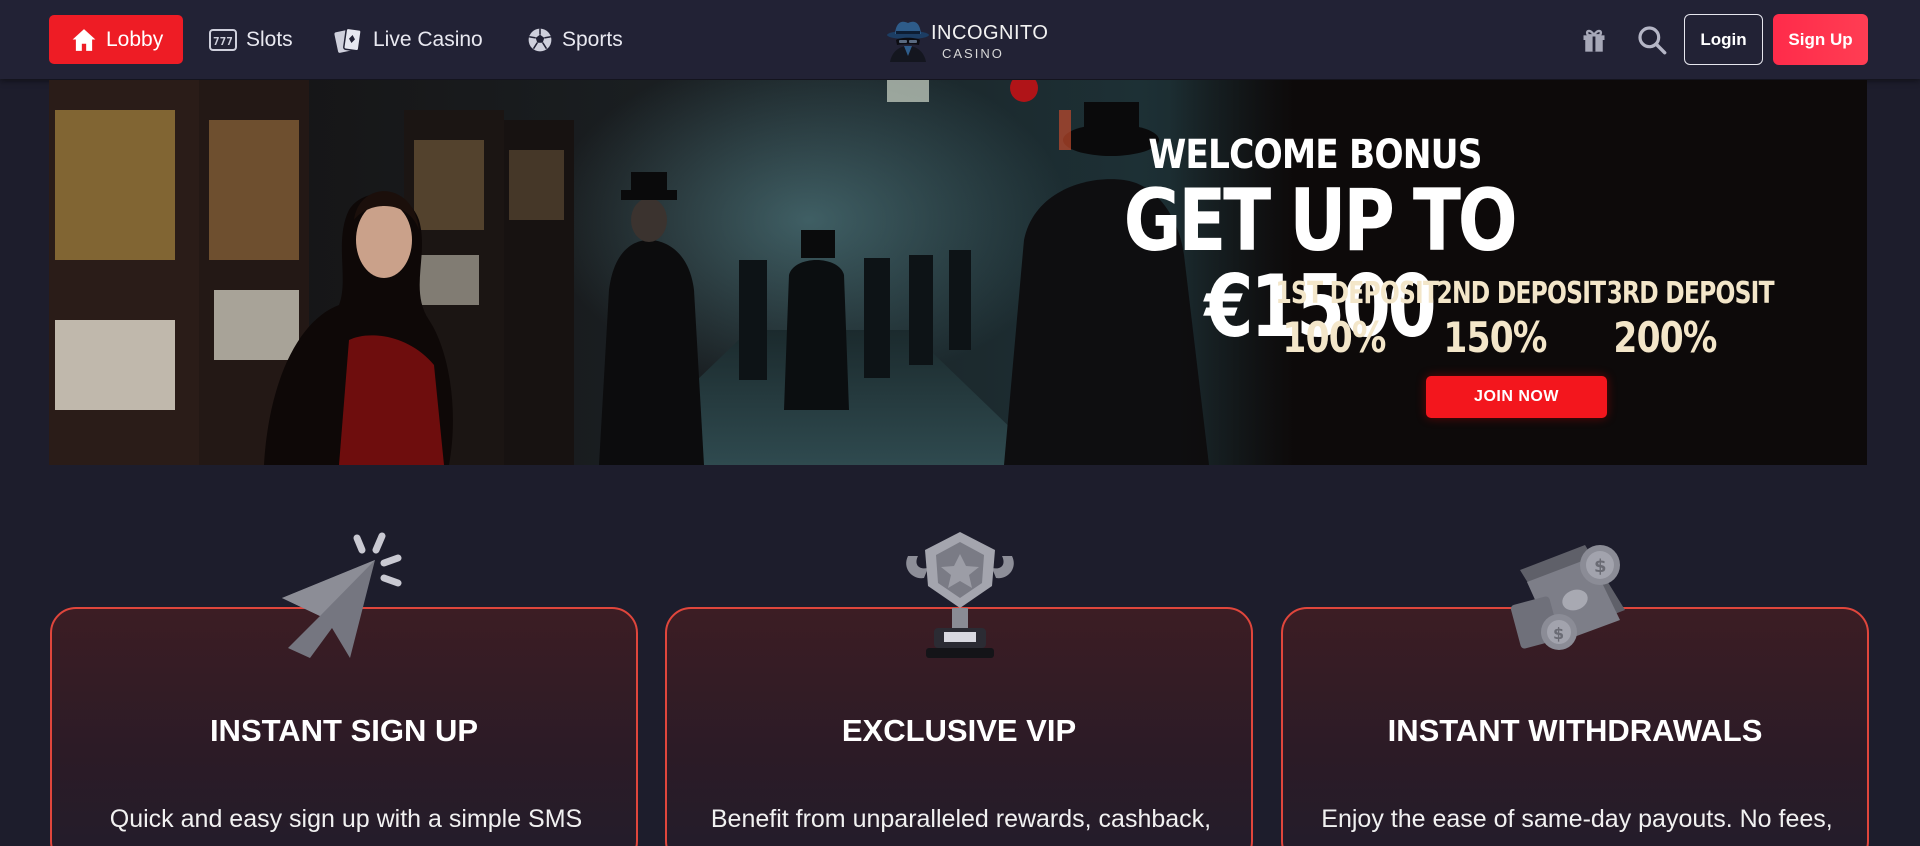 The image size is (1920, 846). Describe the element at coordinates (1521, 293) in the screenshot. I see `deposit-label: 2ND DEPOSIT` at that location.